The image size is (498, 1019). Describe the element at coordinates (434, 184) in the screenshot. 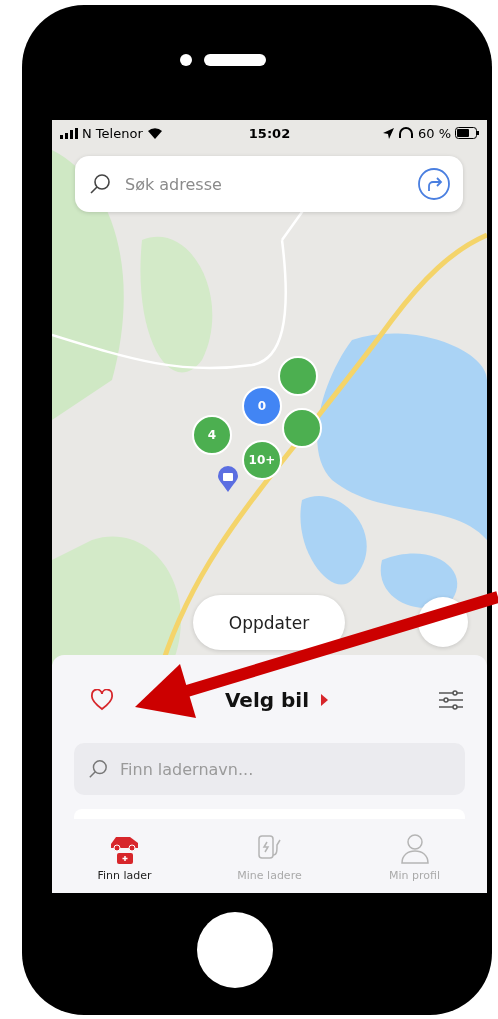

I see `directions-icon` at that location.